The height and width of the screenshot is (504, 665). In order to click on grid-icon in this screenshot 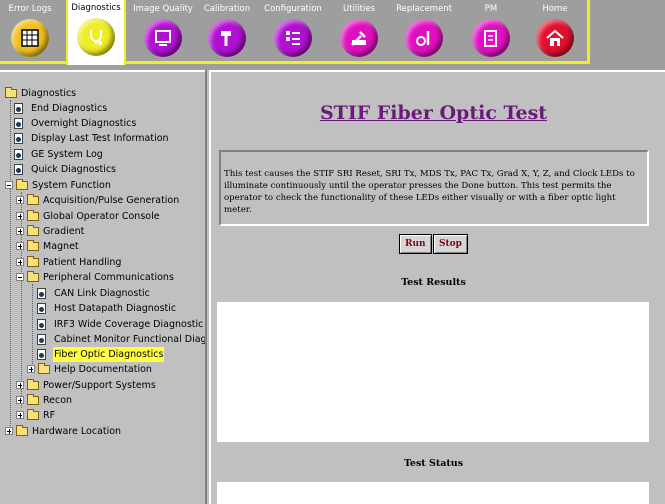, I will do `click(30, 38)`.